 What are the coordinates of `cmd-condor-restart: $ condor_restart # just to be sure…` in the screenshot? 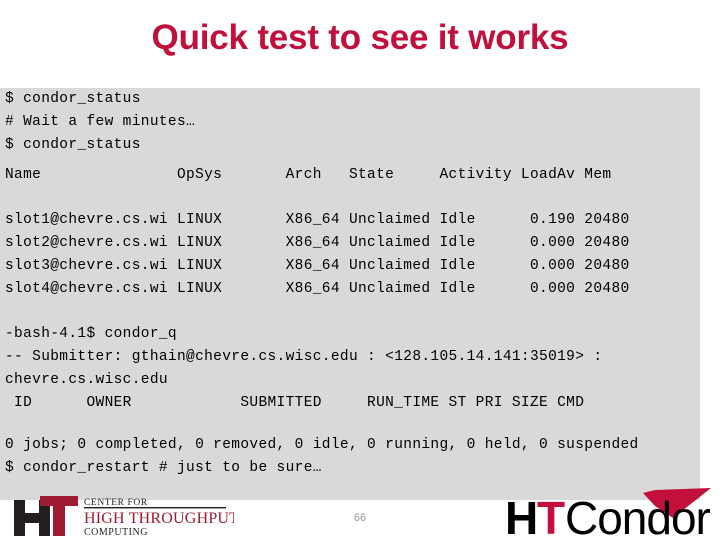 It's located at (163, 468).